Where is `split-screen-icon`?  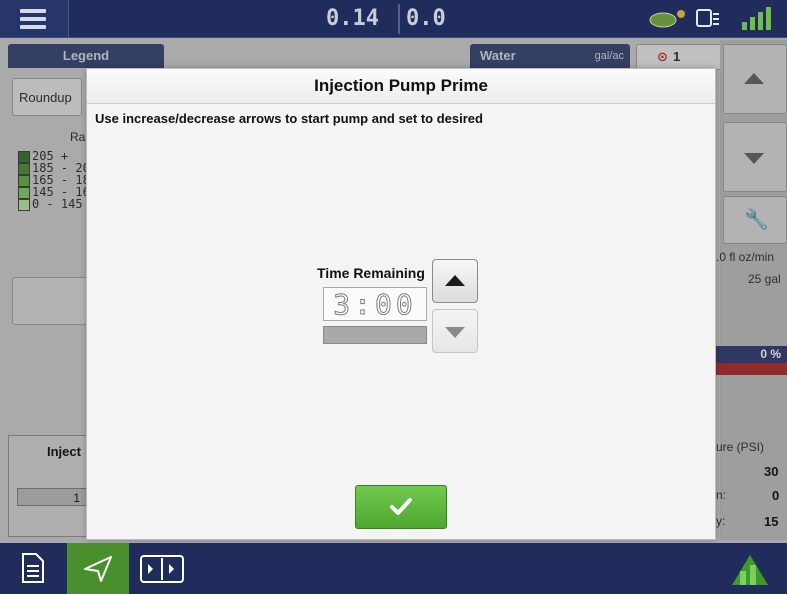 split-screen-icon is located at coordinates (162, 569).